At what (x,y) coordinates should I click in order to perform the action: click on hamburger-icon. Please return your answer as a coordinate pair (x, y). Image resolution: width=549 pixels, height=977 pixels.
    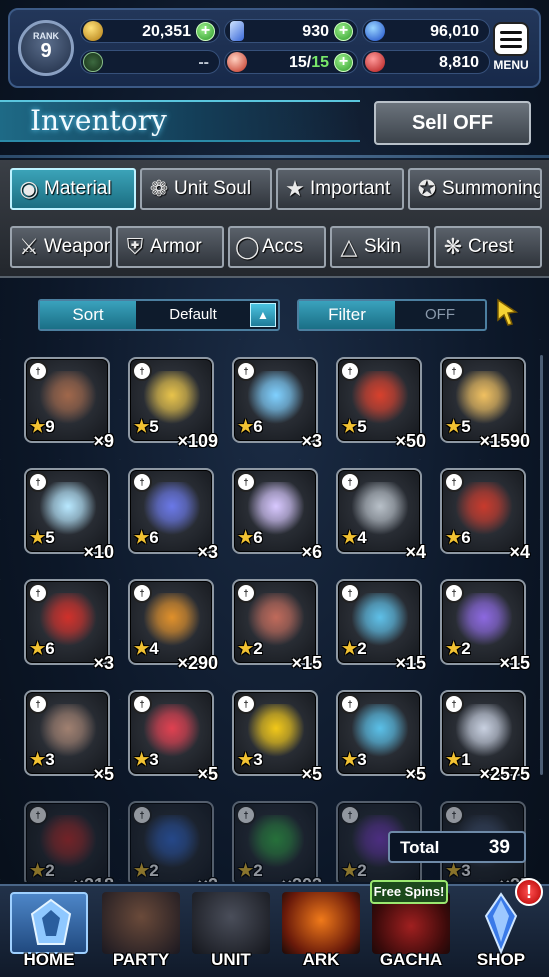
    Looking at the image, I should click on (511, 39).